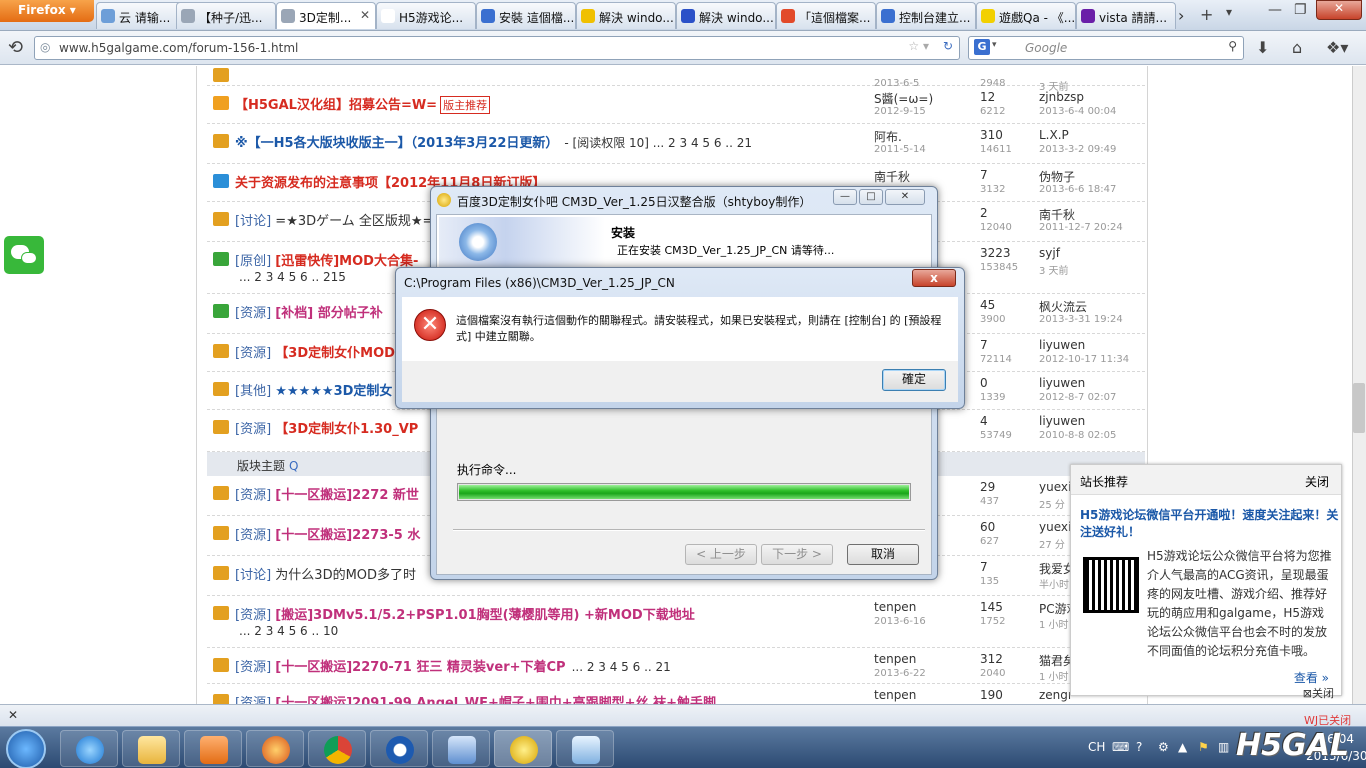 The image size is (1366, 768). Describe the element at coordinates (346, 261) in the screenshot. I see `thread-title-link: [迅雷快传]MOD大合集-` at that location.